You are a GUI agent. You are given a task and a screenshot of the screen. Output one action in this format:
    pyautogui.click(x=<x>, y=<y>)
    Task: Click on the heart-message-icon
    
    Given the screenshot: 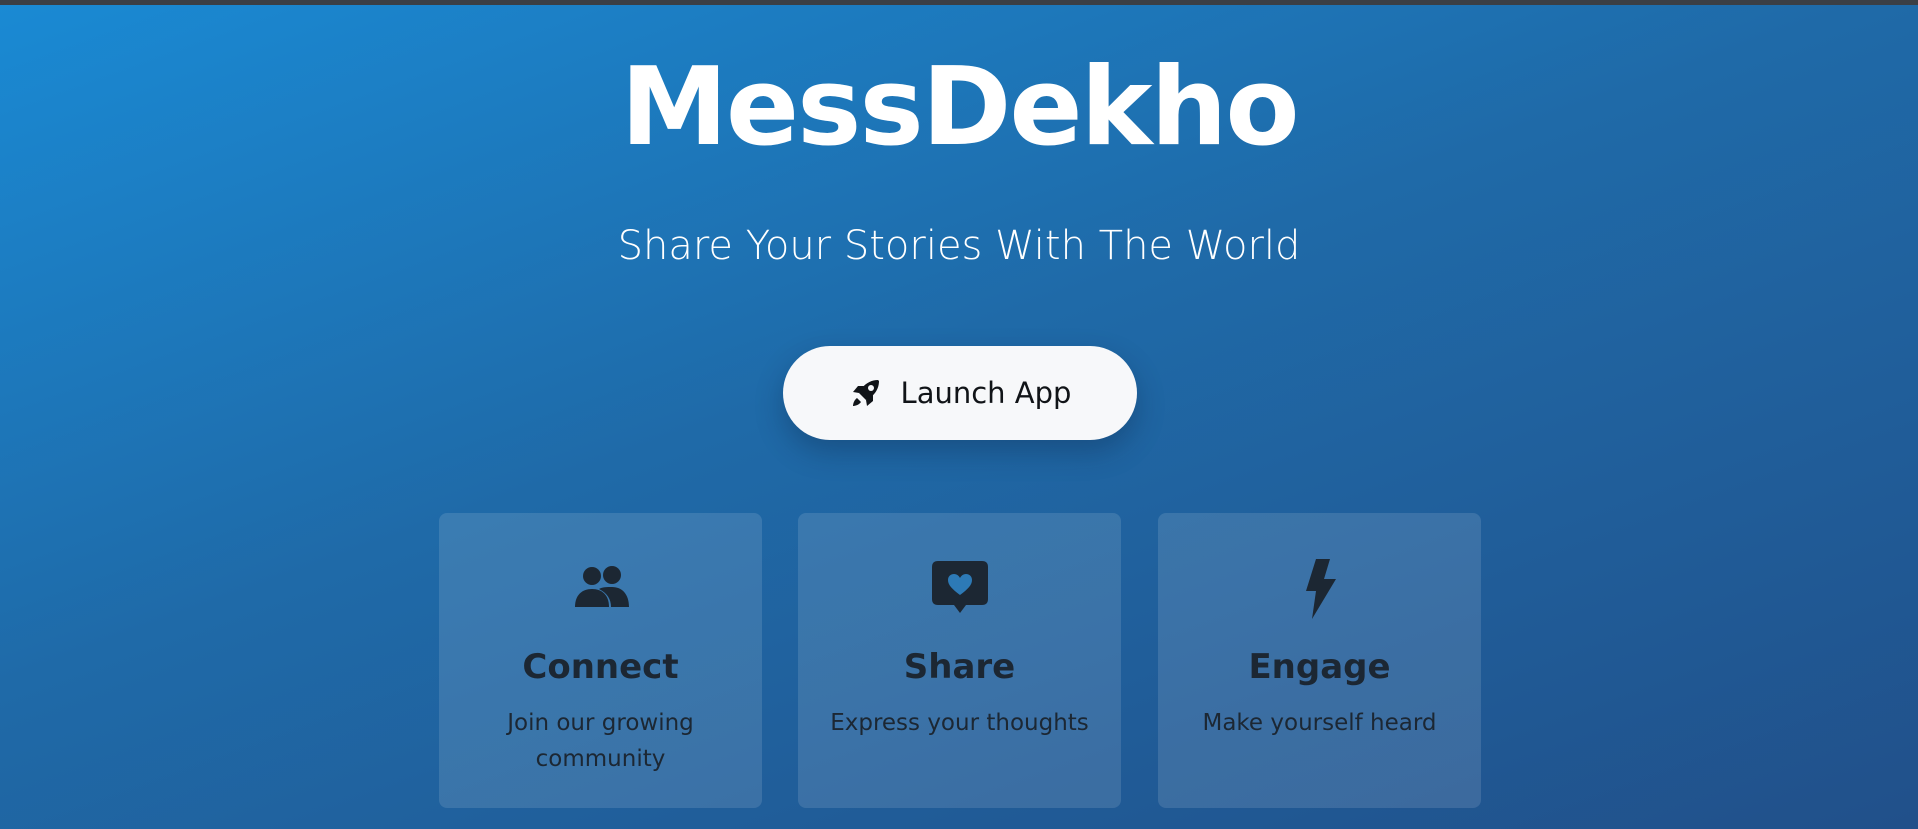 What is the action you would take?
    pyautogui.click(x=959, y=589)
    